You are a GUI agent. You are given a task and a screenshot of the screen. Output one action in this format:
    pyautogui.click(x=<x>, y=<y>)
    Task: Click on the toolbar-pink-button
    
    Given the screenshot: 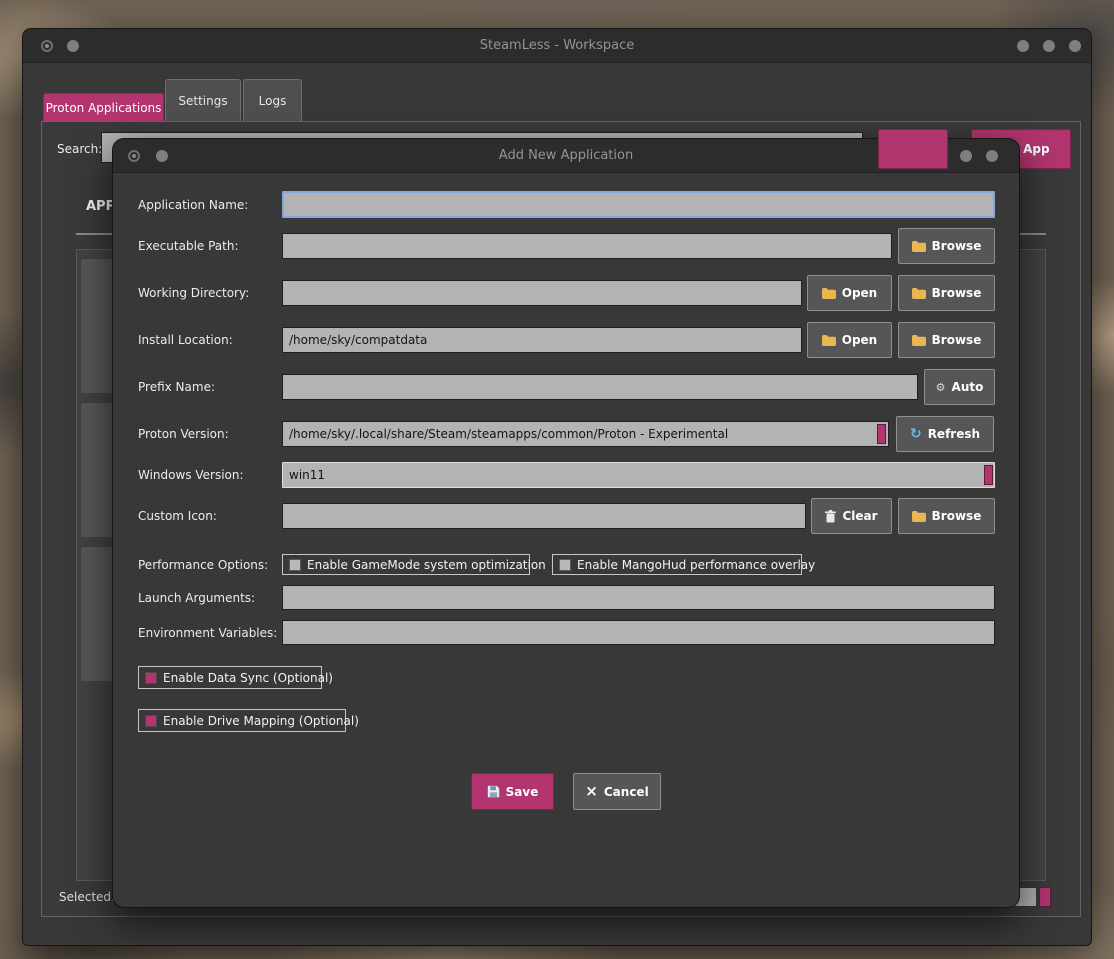 What is the action you would take?
    pyautogui.click(x=913, y=149)
    